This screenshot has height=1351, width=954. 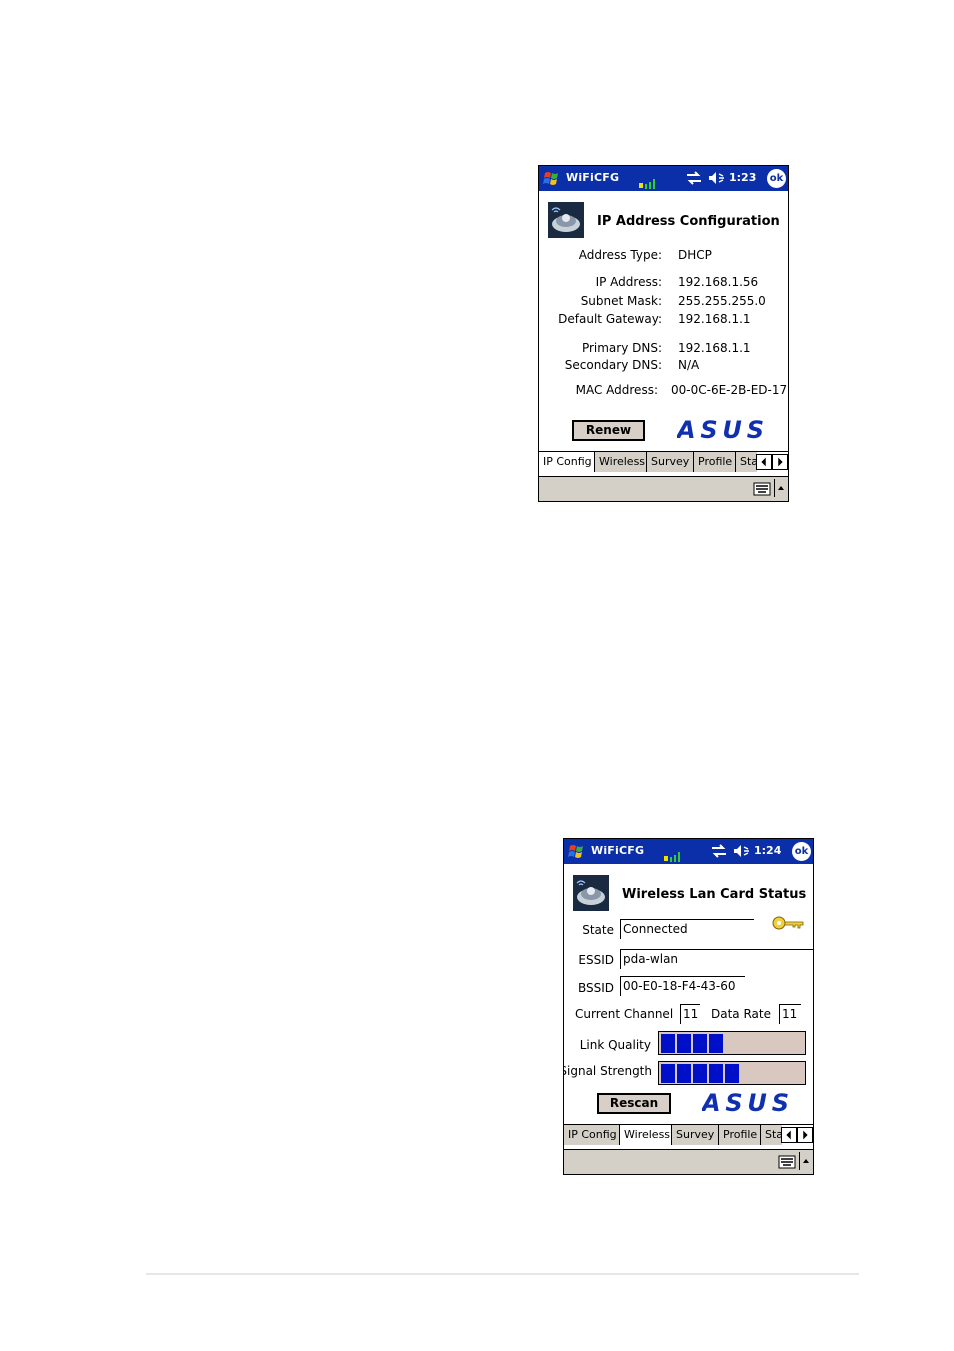 What do you see at coordinates (610, 319) in the screenshot?
I see `default-gateway-label: Default Gateway:` at bounding box center [610, 319].